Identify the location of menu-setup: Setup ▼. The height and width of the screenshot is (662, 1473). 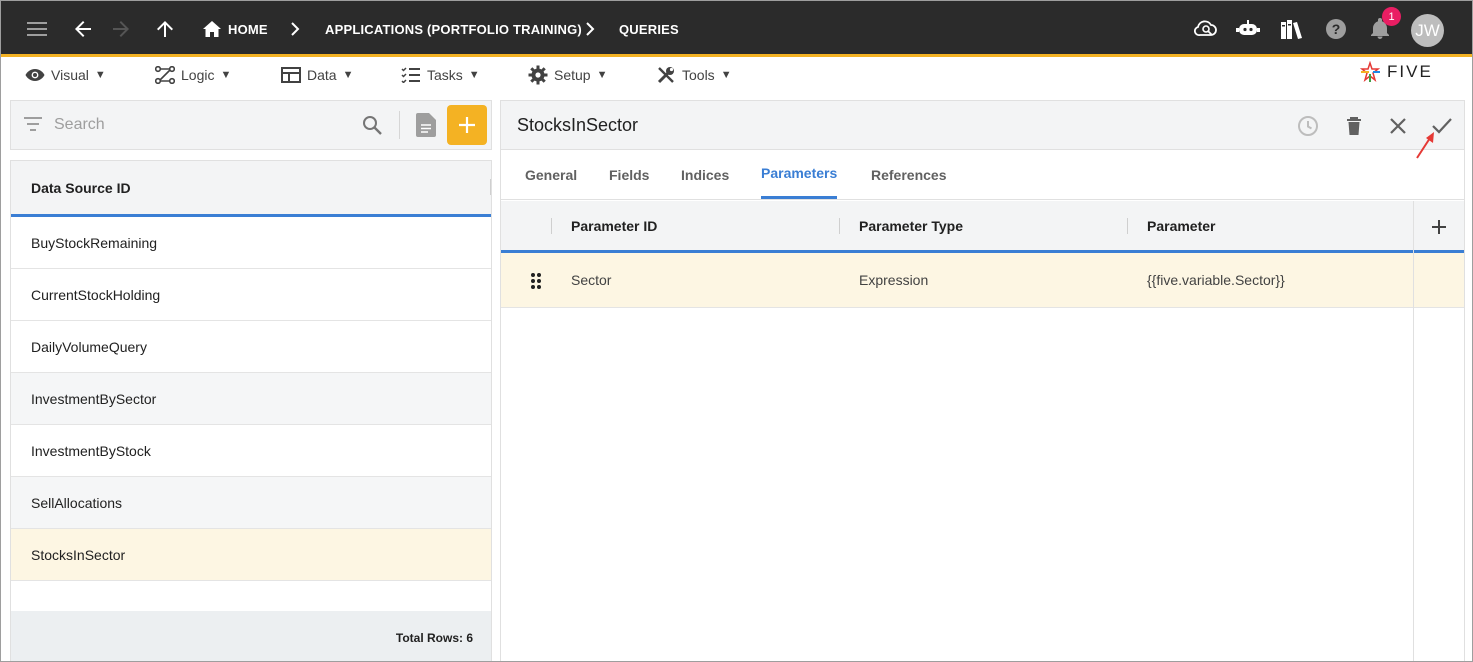
(567, 75).